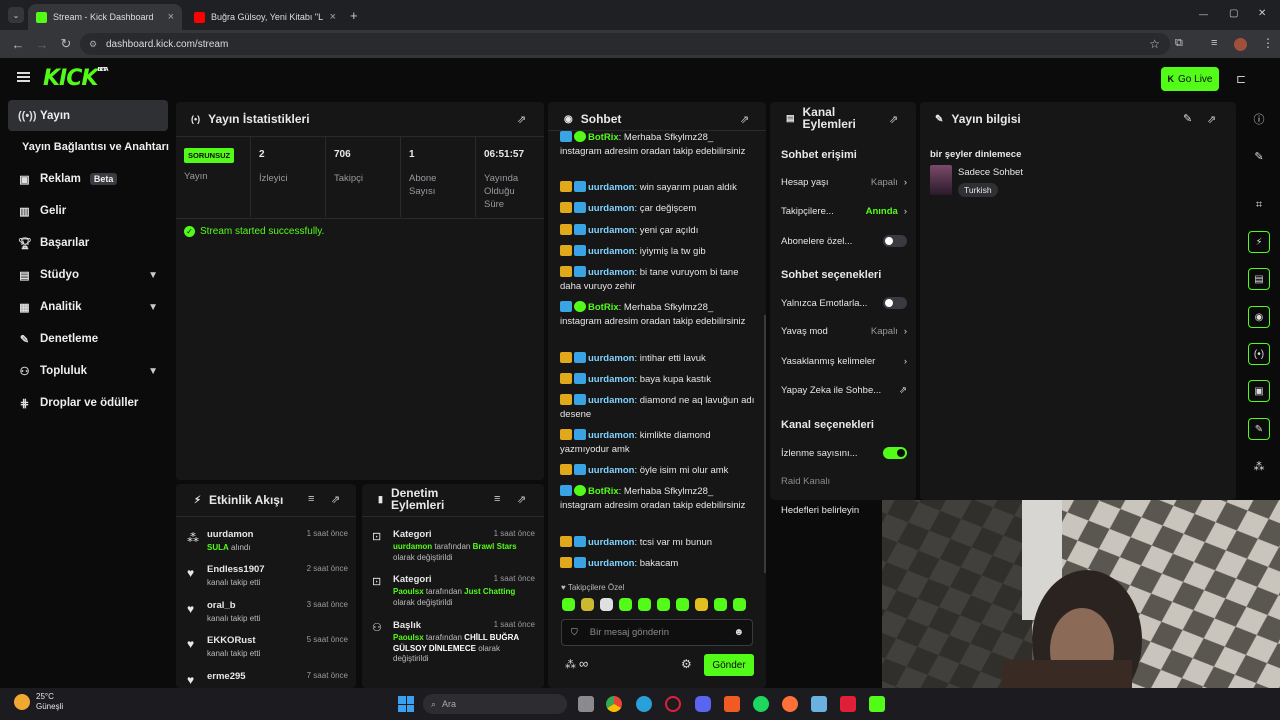 The width and height of the screenshot is (1280, 720). What do you see at coordinates (495, 704) in the screenshot?
I see `taskbar-search: ⌕ Ara` at bounding box center [495, 704].